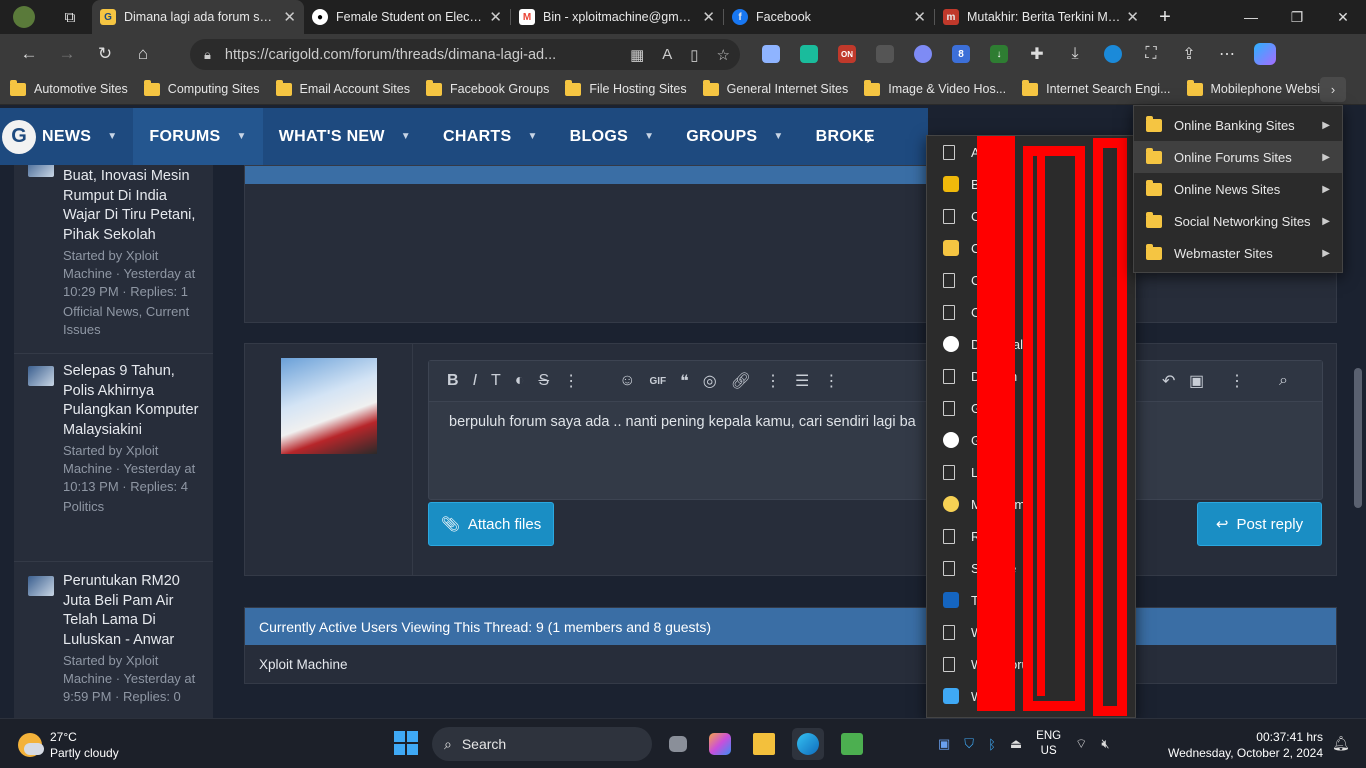 Image resolution: width=1366 pixels, height=768 pixels. Describe the element at coordinates (1238, 157) in the screenshot. I see `submenu-online-forums: Online Forums Sites ▶` at that location.